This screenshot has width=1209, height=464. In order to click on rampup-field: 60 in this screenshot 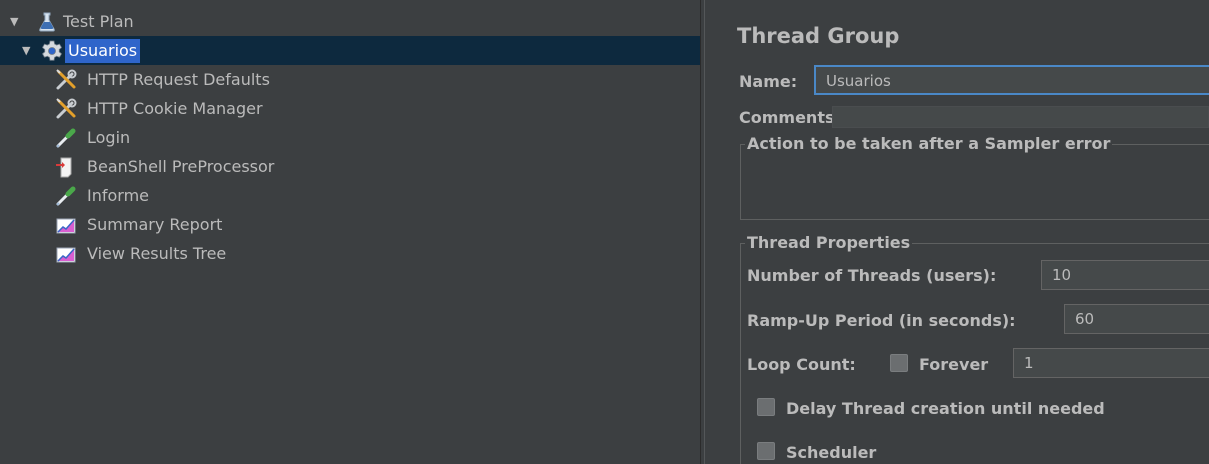, I will do `click(1136, 319)`.